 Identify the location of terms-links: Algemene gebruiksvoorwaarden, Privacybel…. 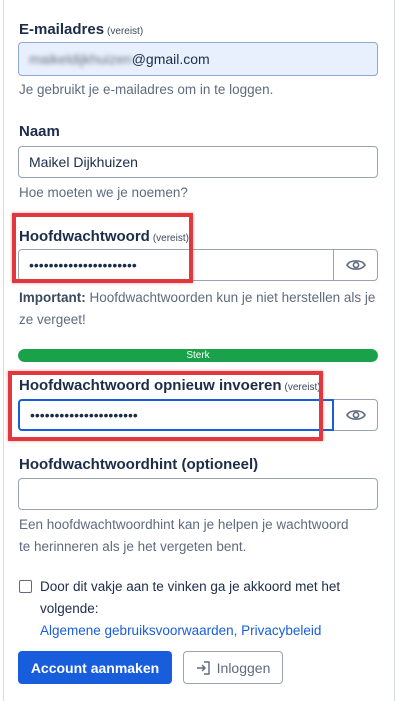
(181, 630).